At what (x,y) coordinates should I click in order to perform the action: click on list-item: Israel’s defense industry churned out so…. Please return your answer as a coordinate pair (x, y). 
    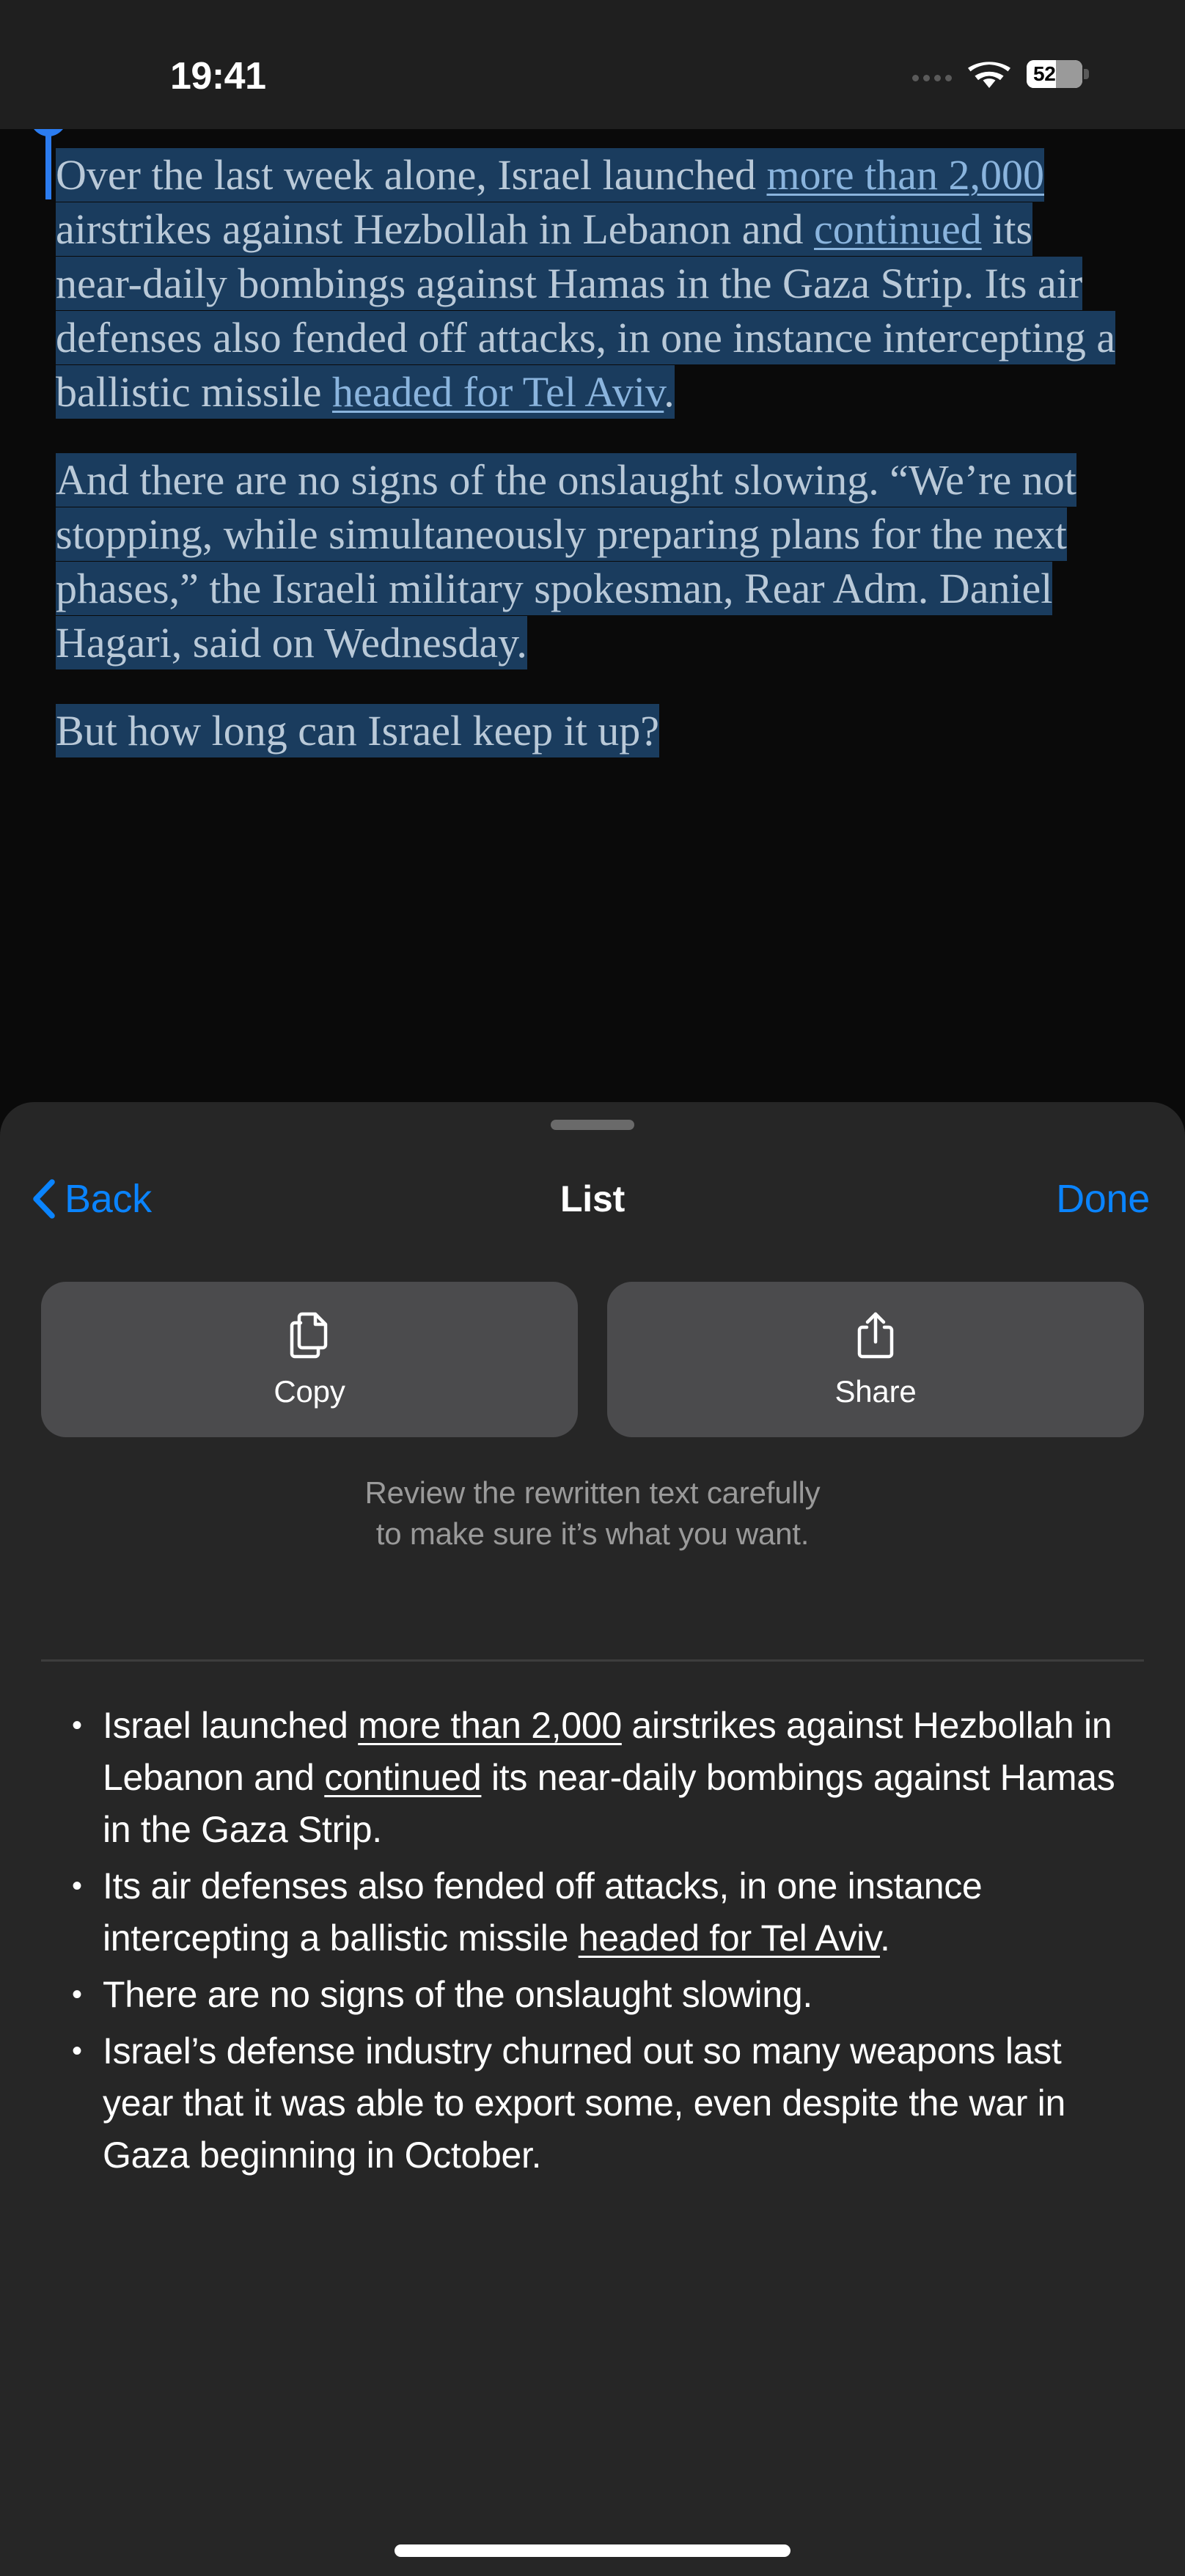
    Looking at the image, I should click on (603, 2103).